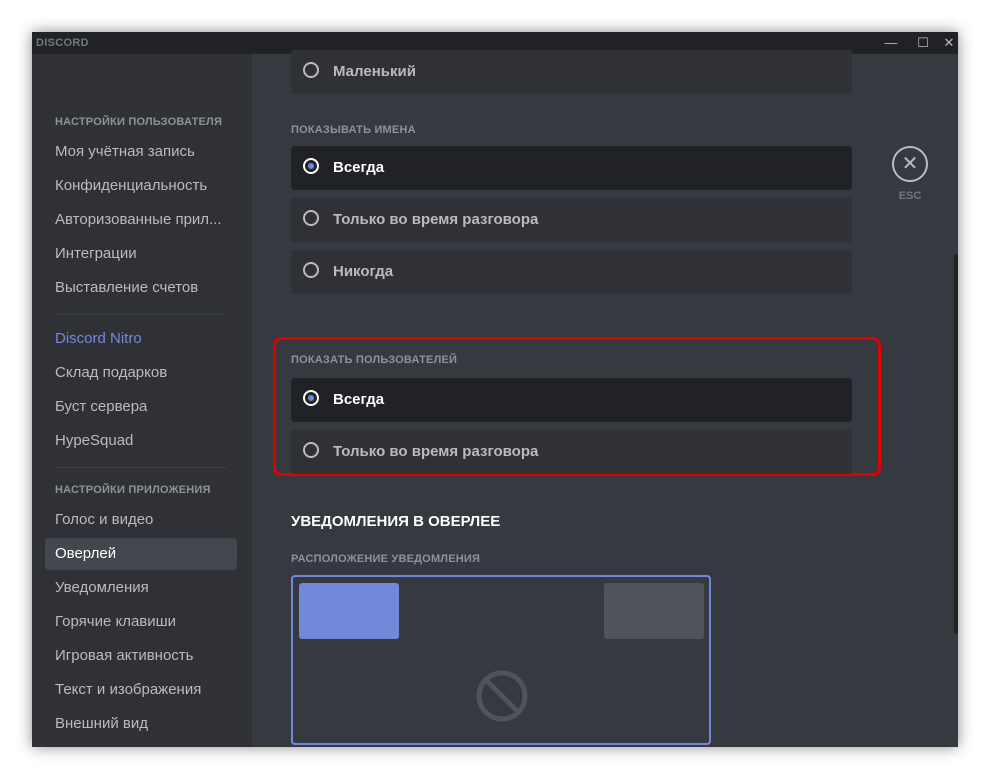 The height and width of the screenshot is (779, 990). I want to click on sidebar-item-overlay: Оверлей, so click(141, 554).